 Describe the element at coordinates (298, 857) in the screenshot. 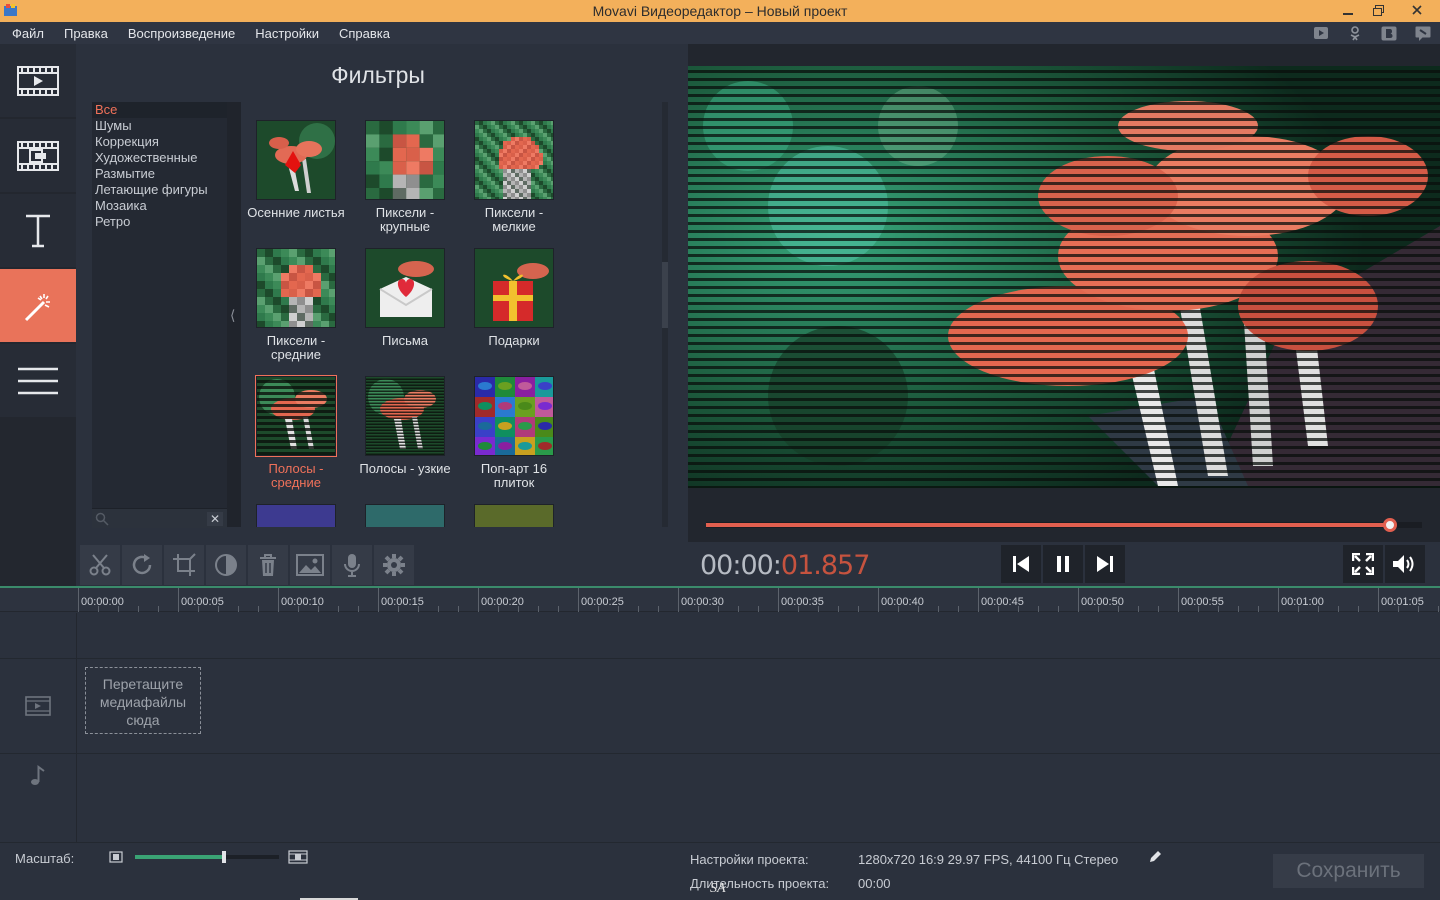

I see `zoom-in-icon` at that location.